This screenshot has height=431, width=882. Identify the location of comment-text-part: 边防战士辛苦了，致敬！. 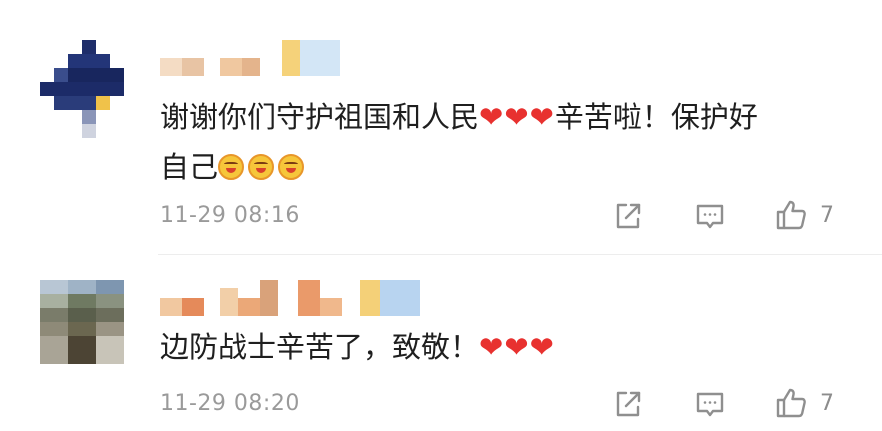
(320, 347).